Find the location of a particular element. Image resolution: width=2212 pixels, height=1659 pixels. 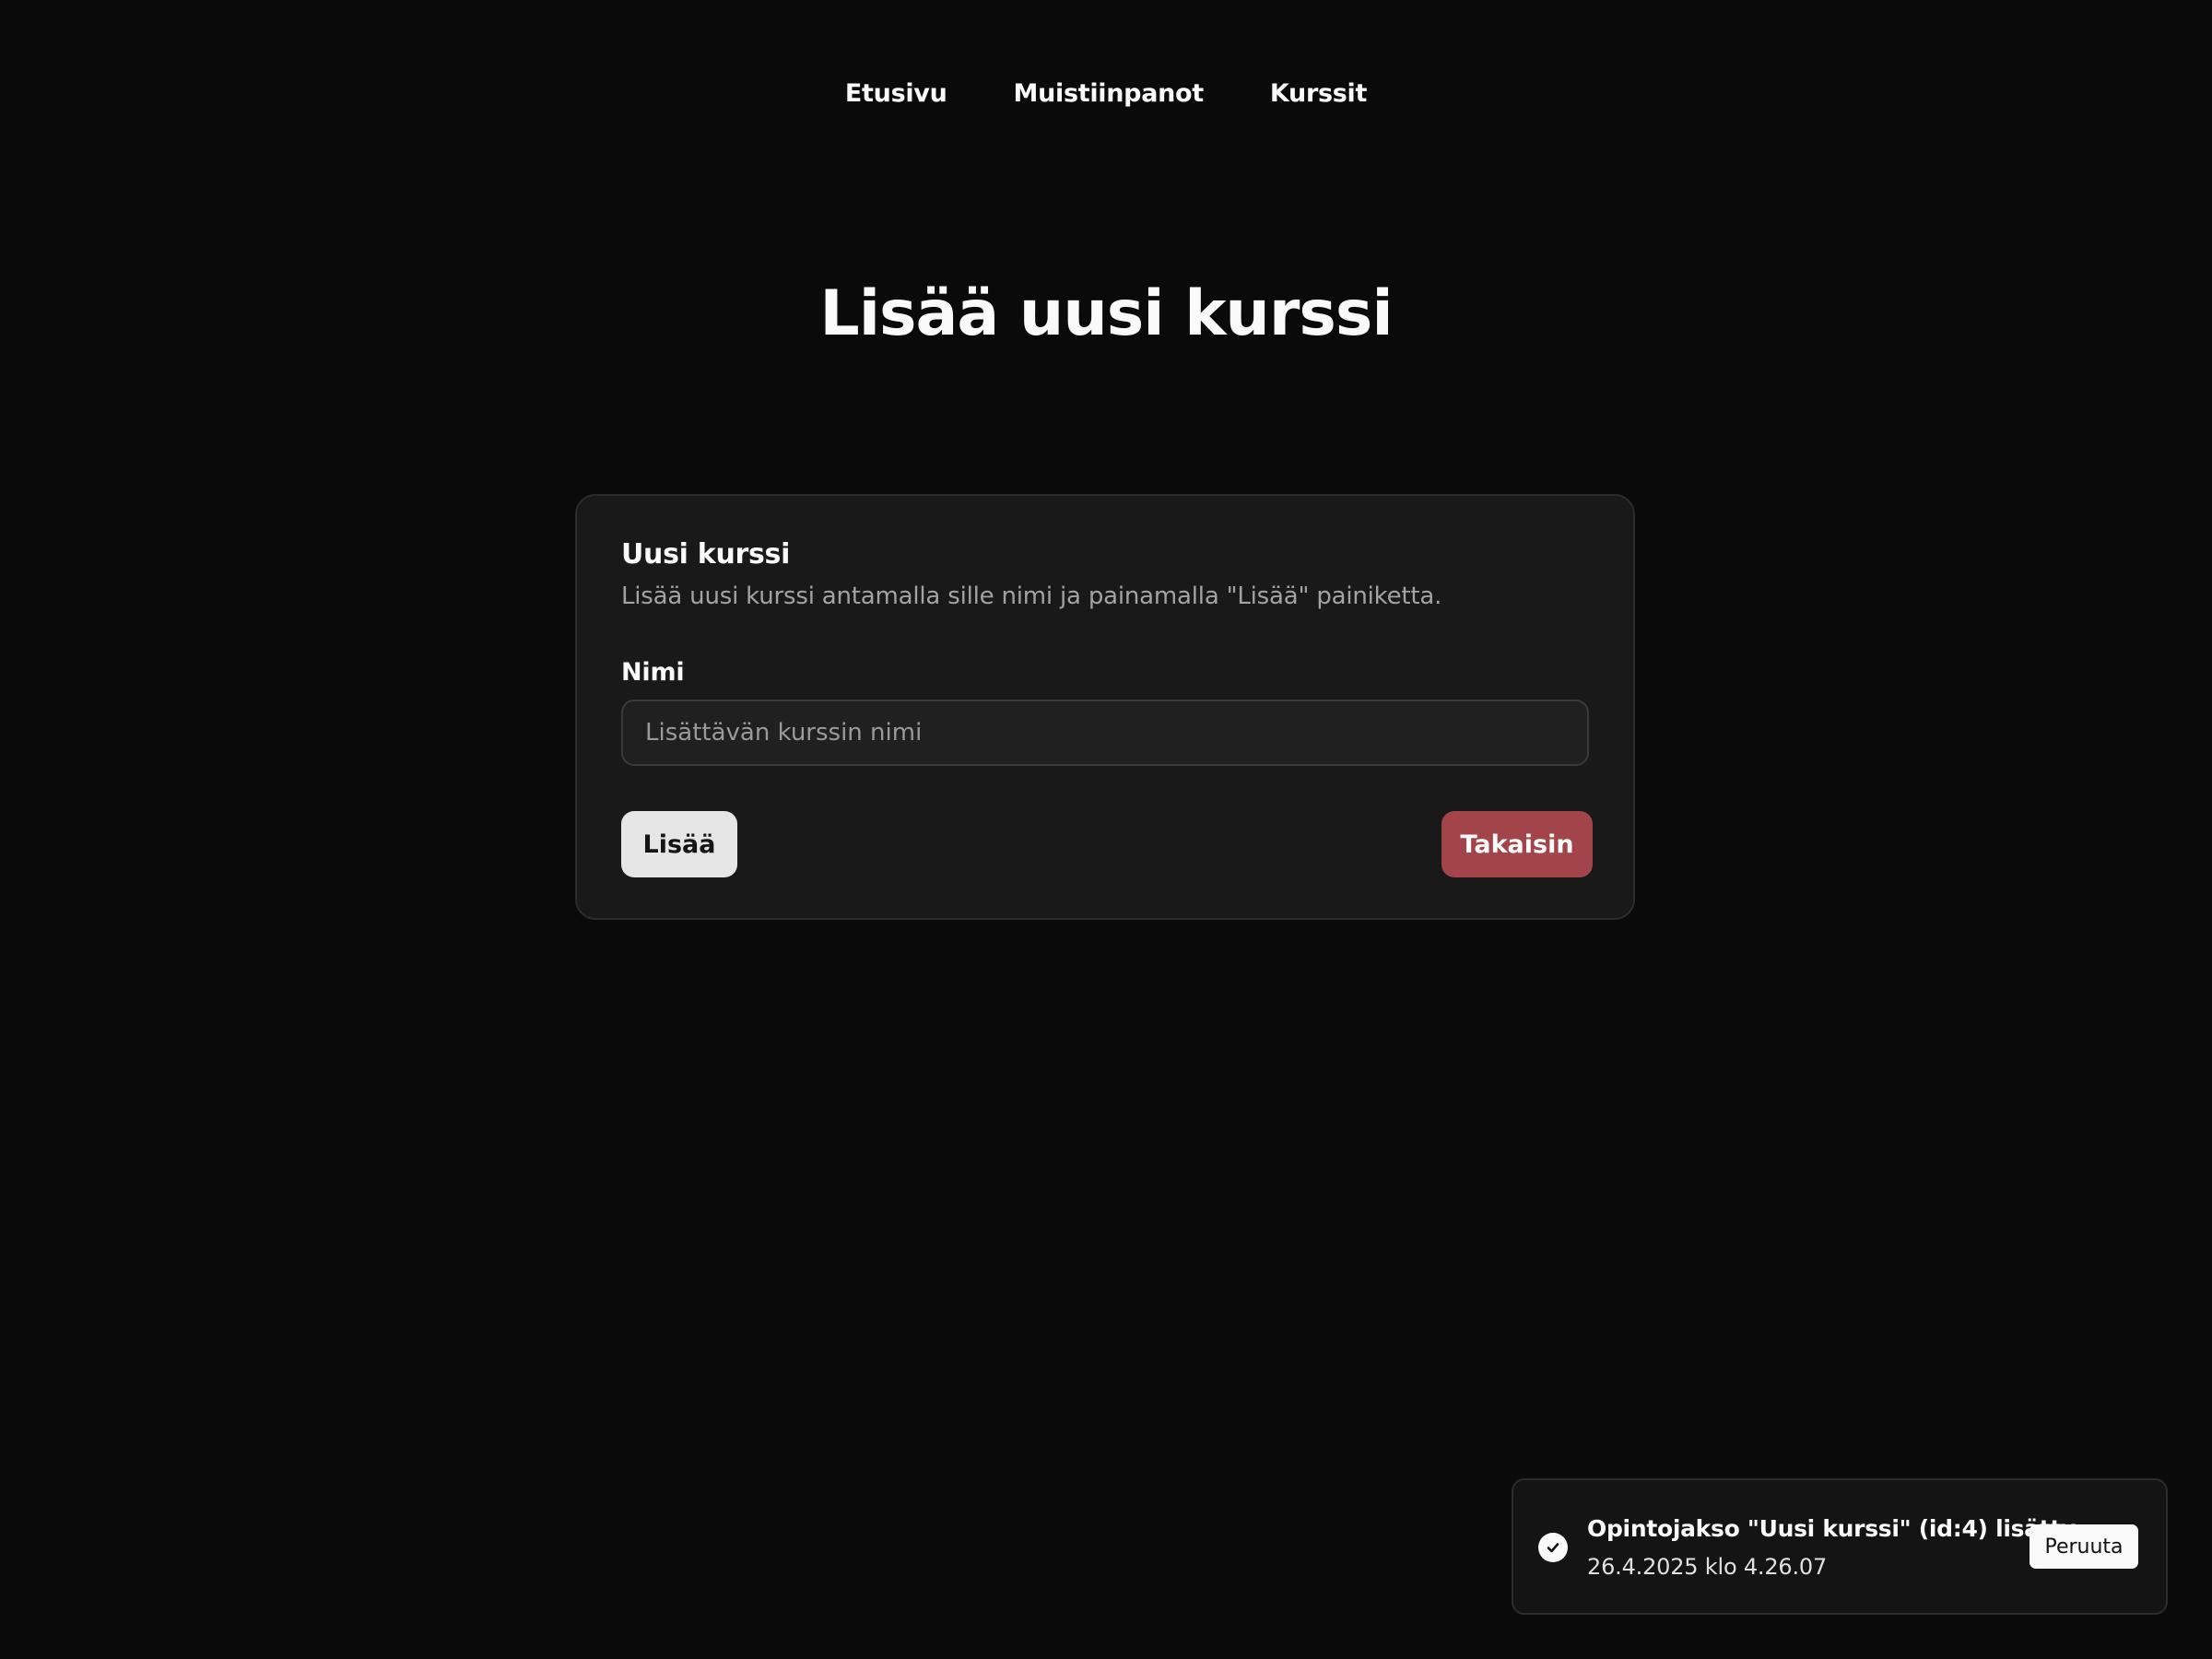

name-field-label: Nimi is located at coordinates (653, 672).